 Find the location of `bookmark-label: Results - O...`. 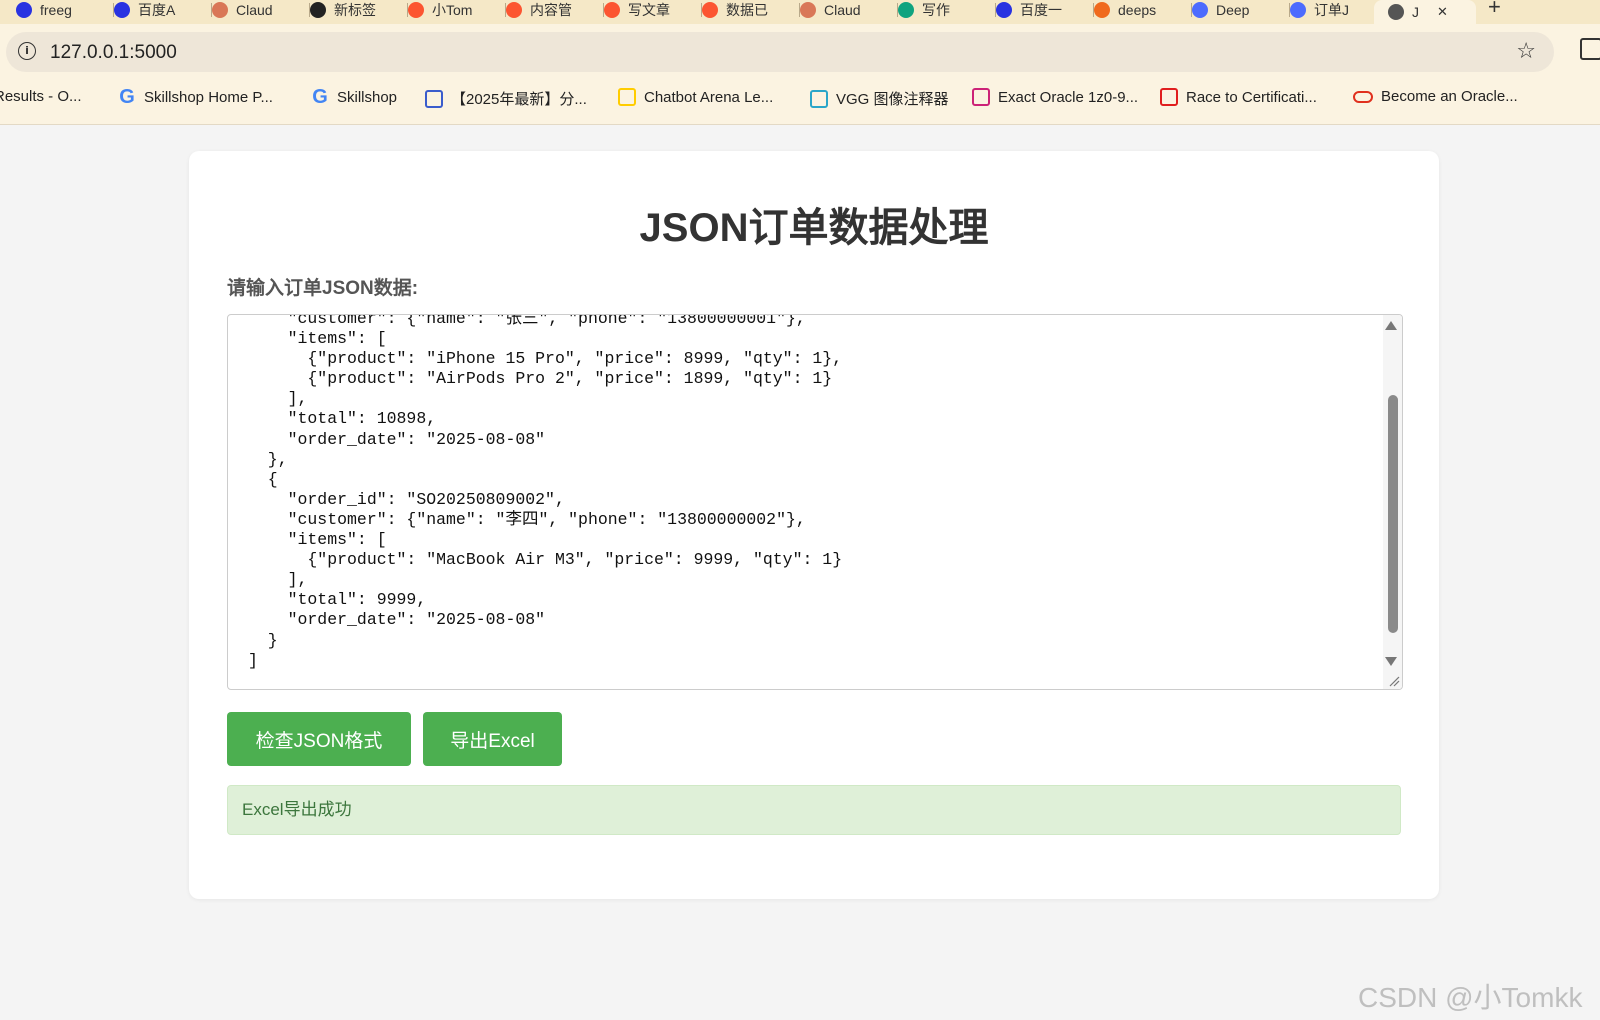

bookmark-label: Results - O... is located at coordinates (41, 96).